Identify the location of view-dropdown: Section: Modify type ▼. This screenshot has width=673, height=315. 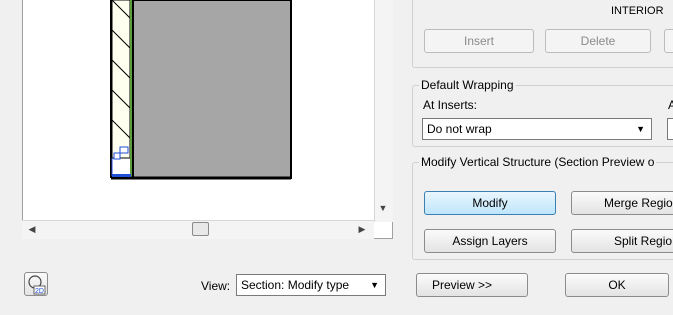
(311, 285).